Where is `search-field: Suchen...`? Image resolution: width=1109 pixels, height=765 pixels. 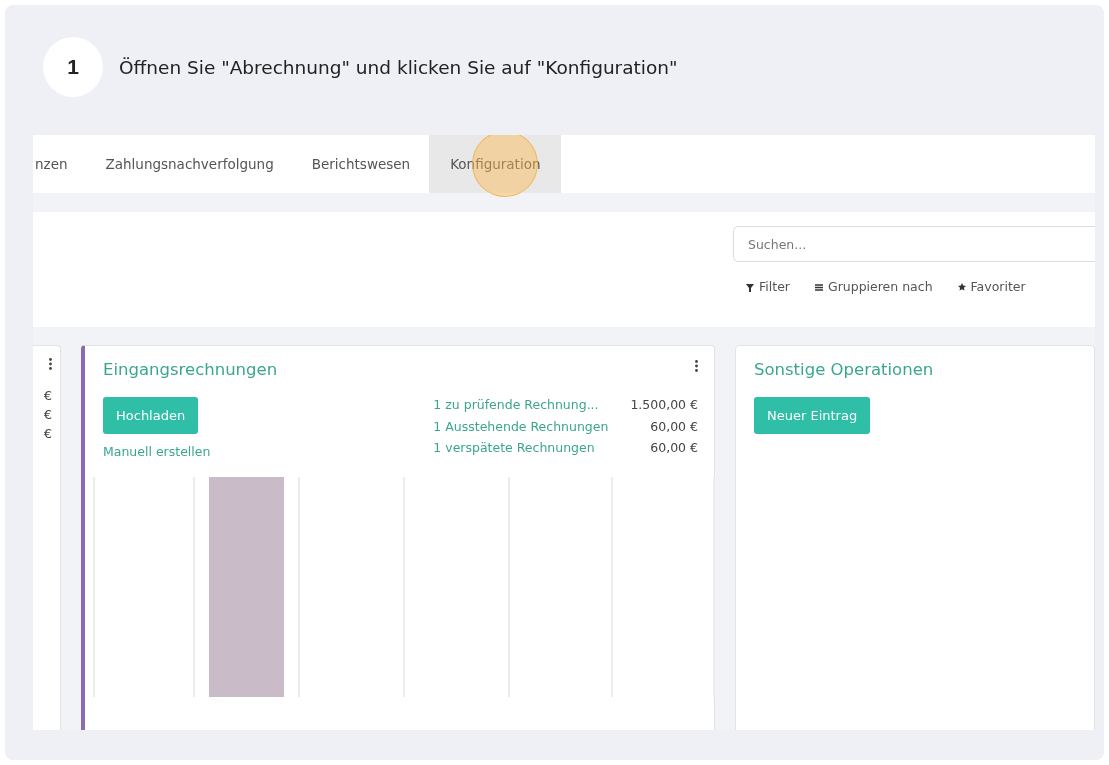 search-field: Suchen... is located at coordinates (914, 244).